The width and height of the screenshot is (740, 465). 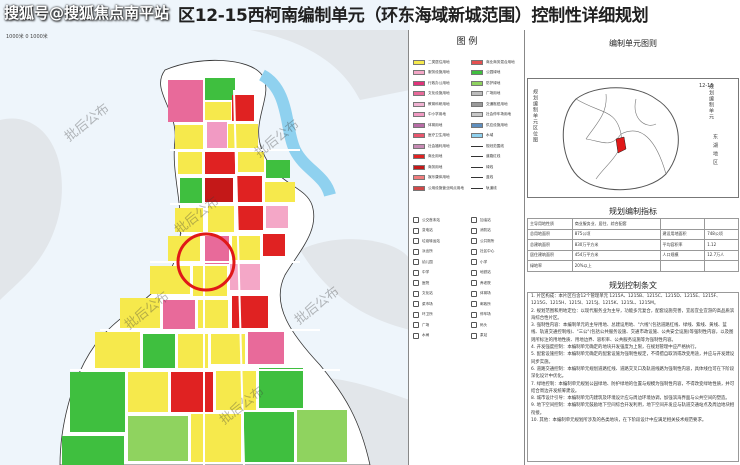 What do you see at coordinates (426, 282) in the screenshot?
I see `legend-symbol-label: 医院` at bounding box center [426, 282].